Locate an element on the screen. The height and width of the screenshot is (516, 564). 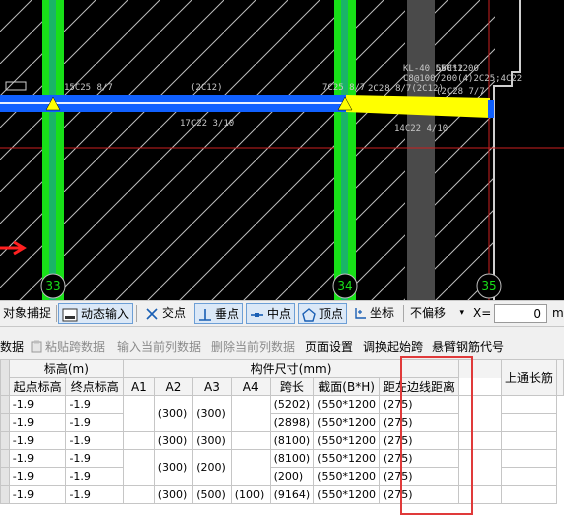
perpendicular-snap-button: 垂点 is located at coordinates (219, 313).